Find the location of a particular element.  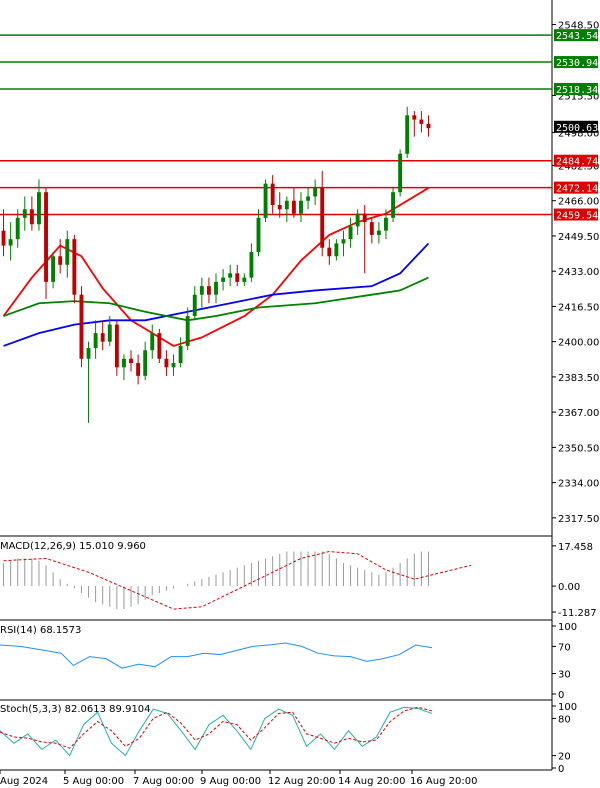

price-tick-label: 2416.50 is located at coordinates (578, 307).